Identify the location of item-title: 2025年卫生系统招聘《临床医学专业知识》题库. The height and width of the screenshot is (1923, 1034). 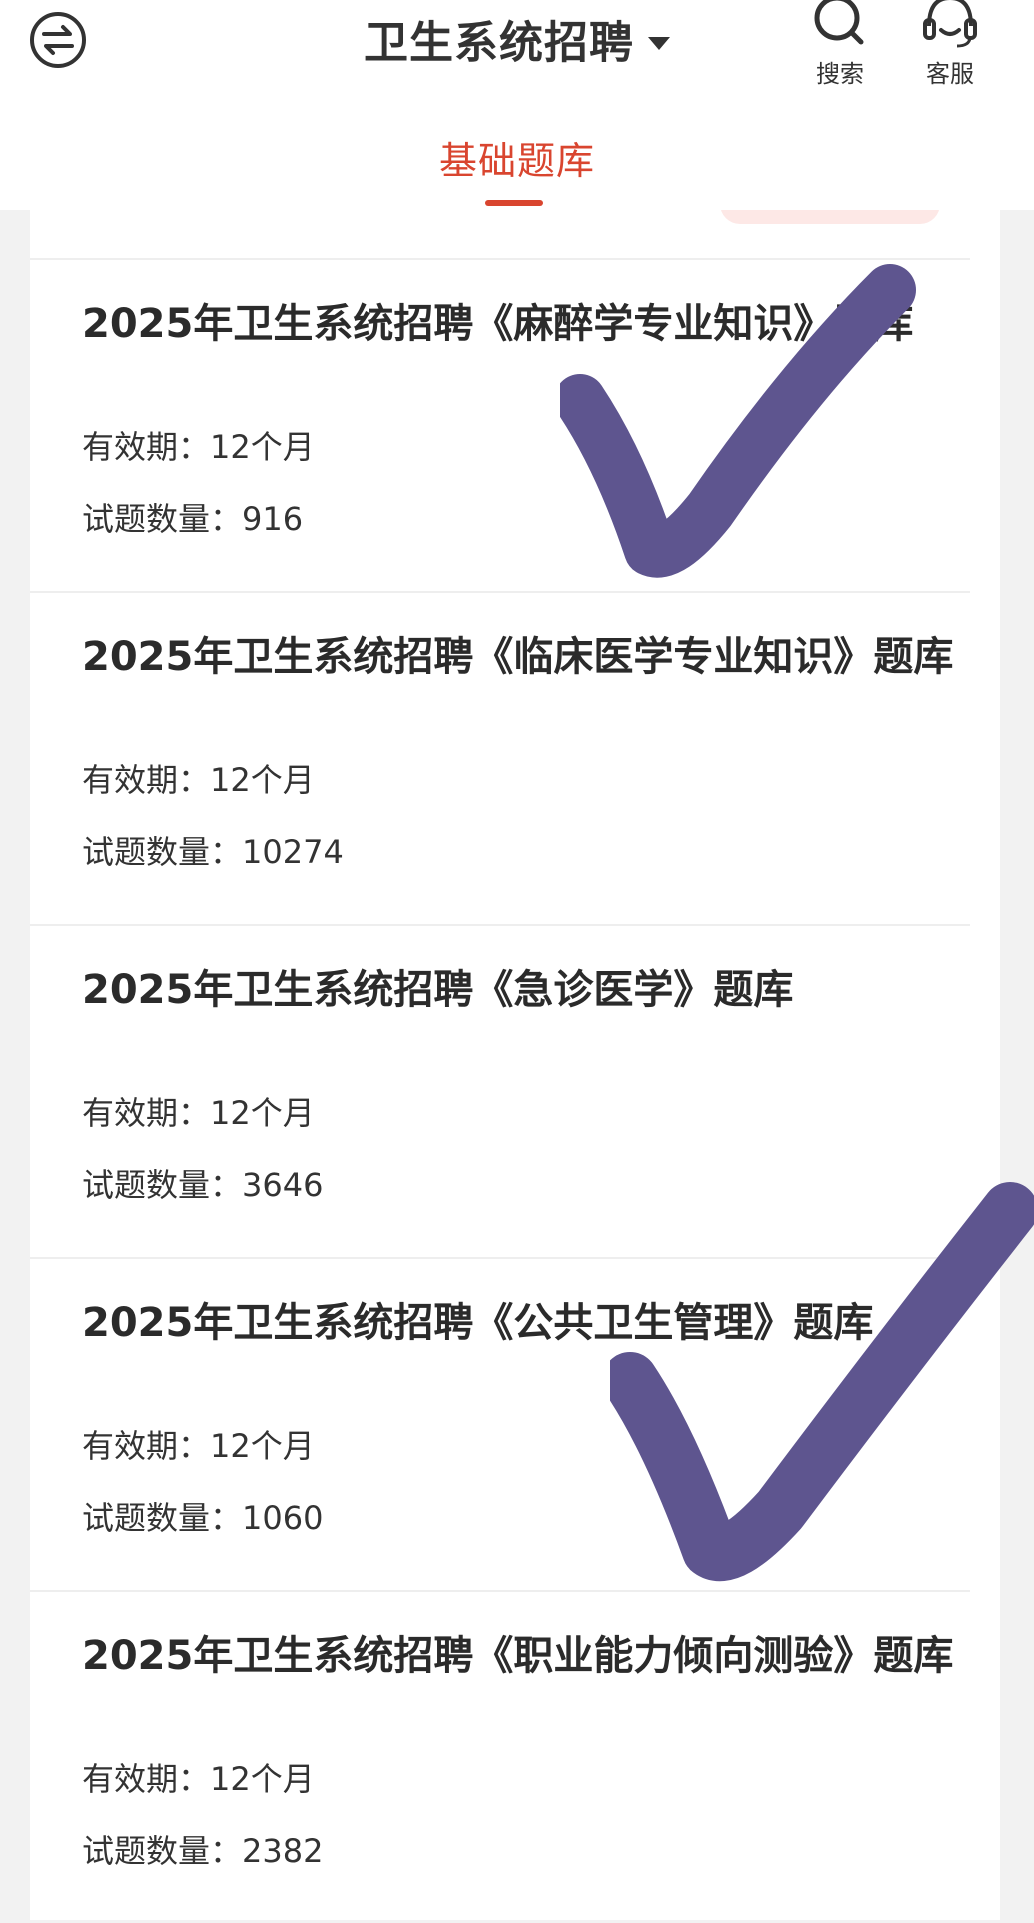
(518, 657).